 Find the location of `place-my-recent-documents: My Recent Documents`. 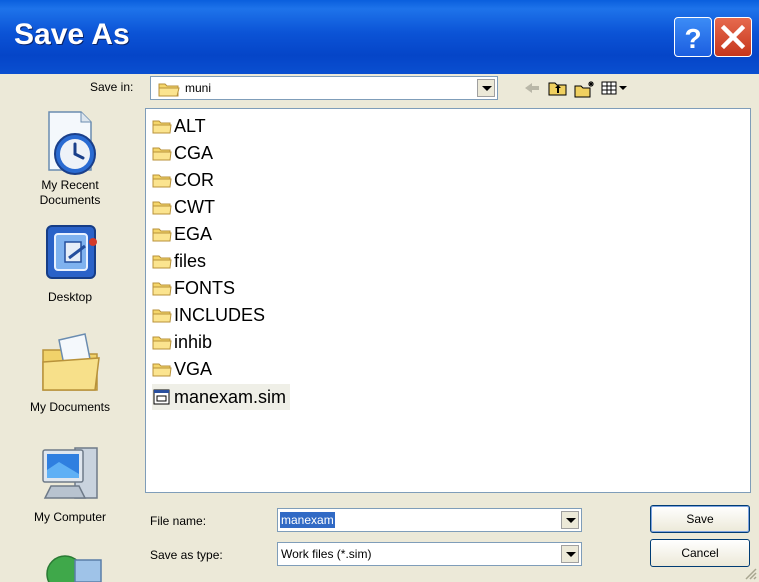

place-my-recent-documents: My Recent Documents is located at coordinates (70, 158).